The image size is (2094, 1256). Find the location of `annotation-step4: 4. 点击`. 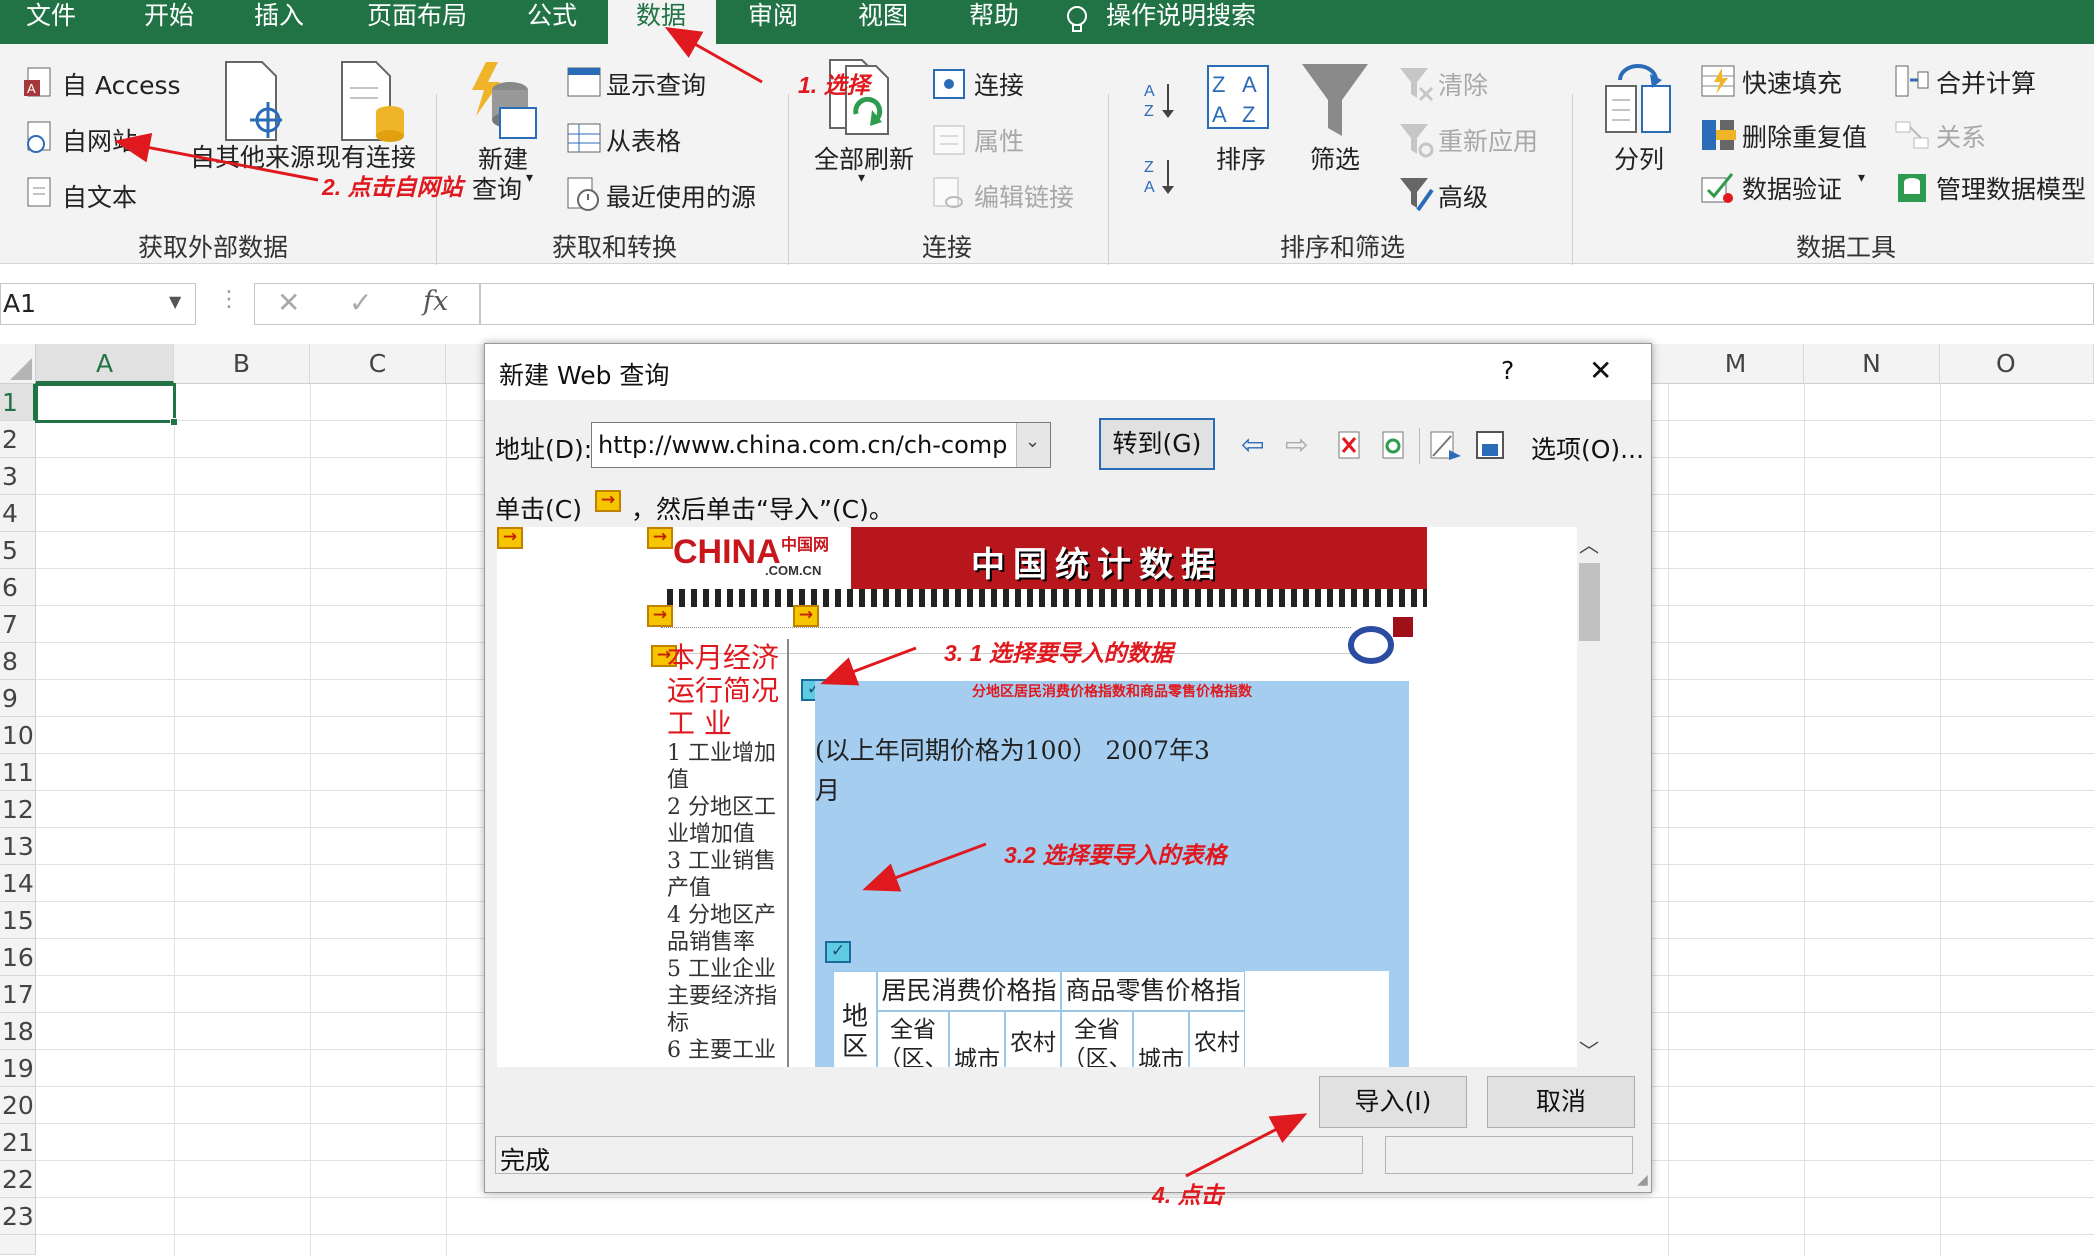

annotation-step4: 4. 点击 is located at coordinates (1188, 1195).